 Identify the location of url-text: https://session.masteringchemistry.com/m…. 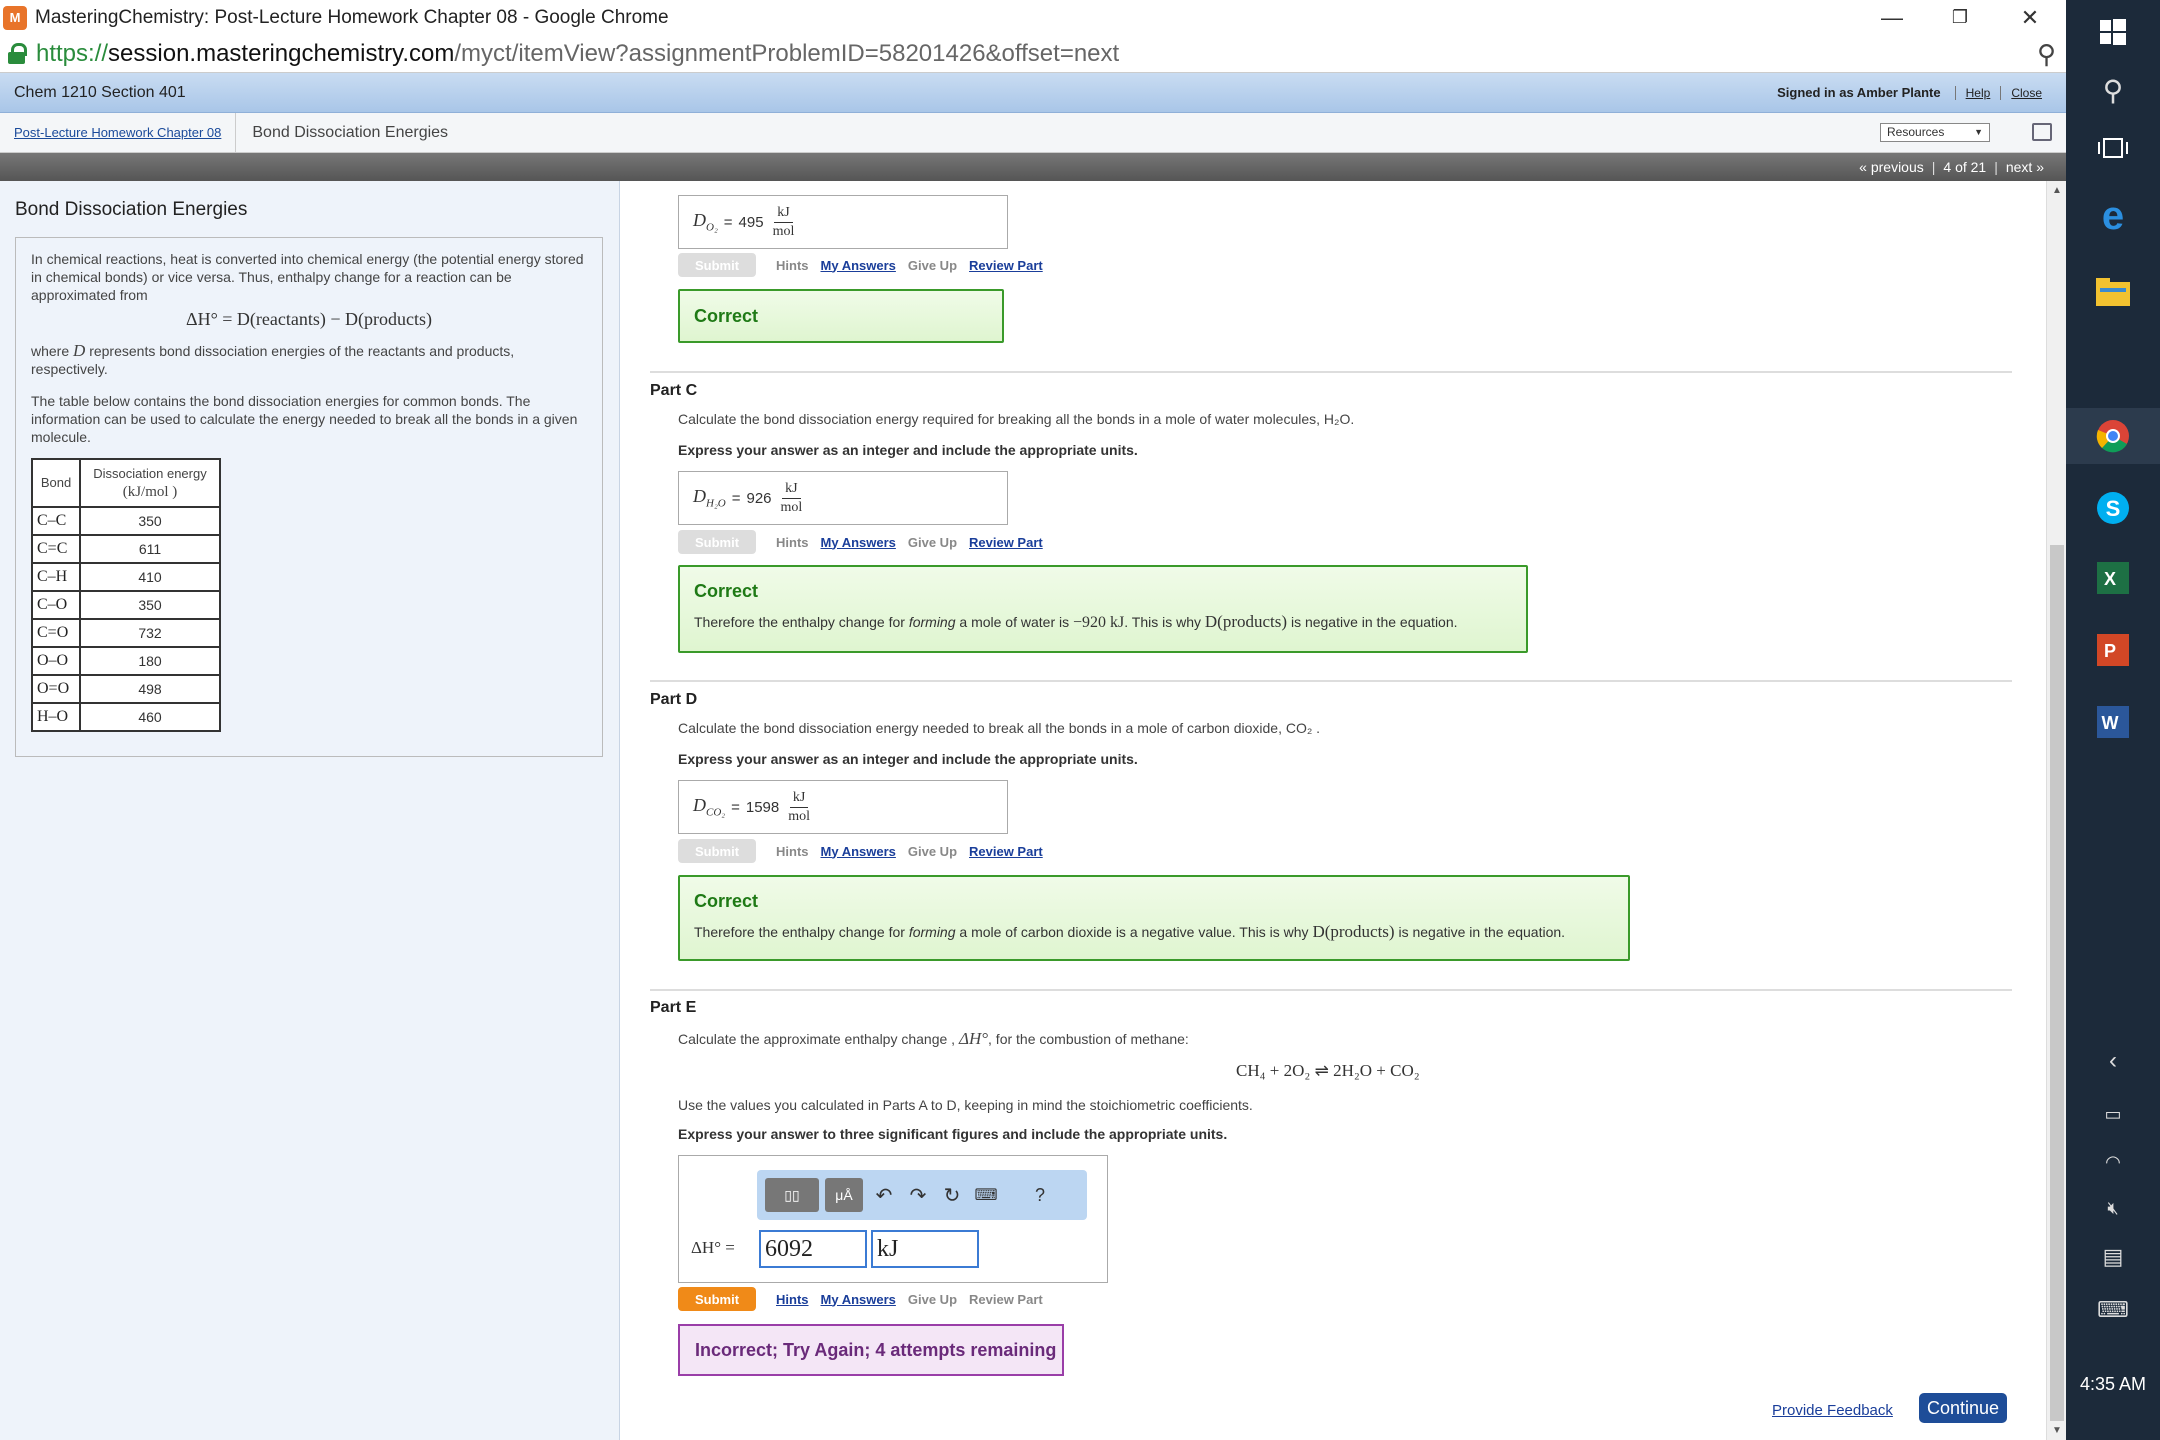
(577, 54).